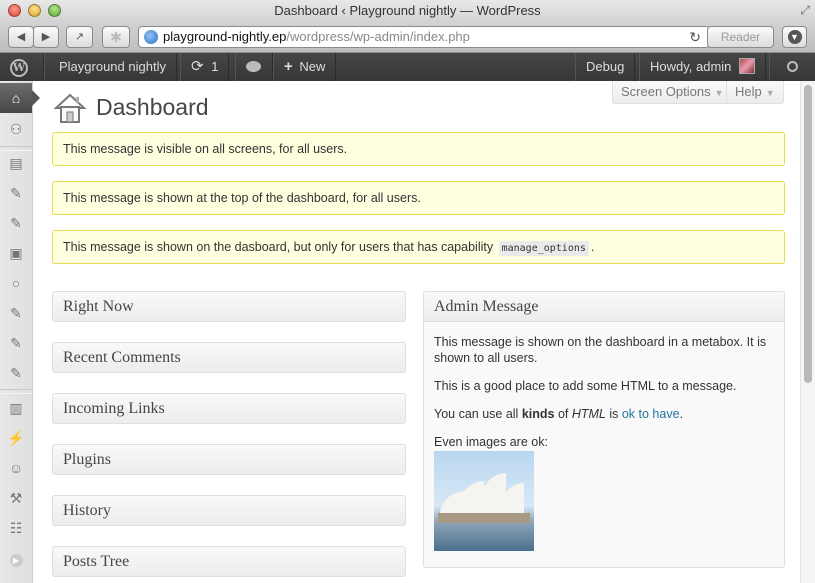  Describe the element at coordinates (116, 37) in the screenshot. I see `extensions-button: ✱` at that location.